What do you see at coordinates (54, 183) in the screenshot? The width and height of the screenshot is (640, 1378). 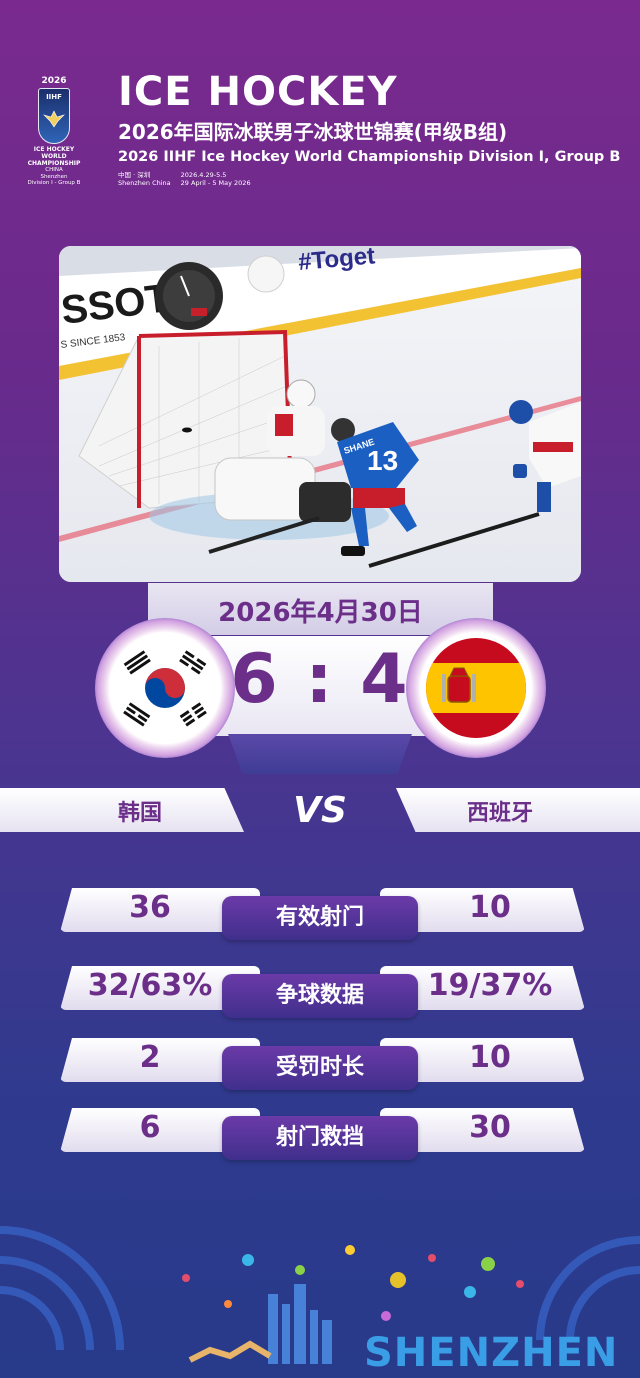 I see `logo-division: Division I - Group B` at bounding box center [54, 183].